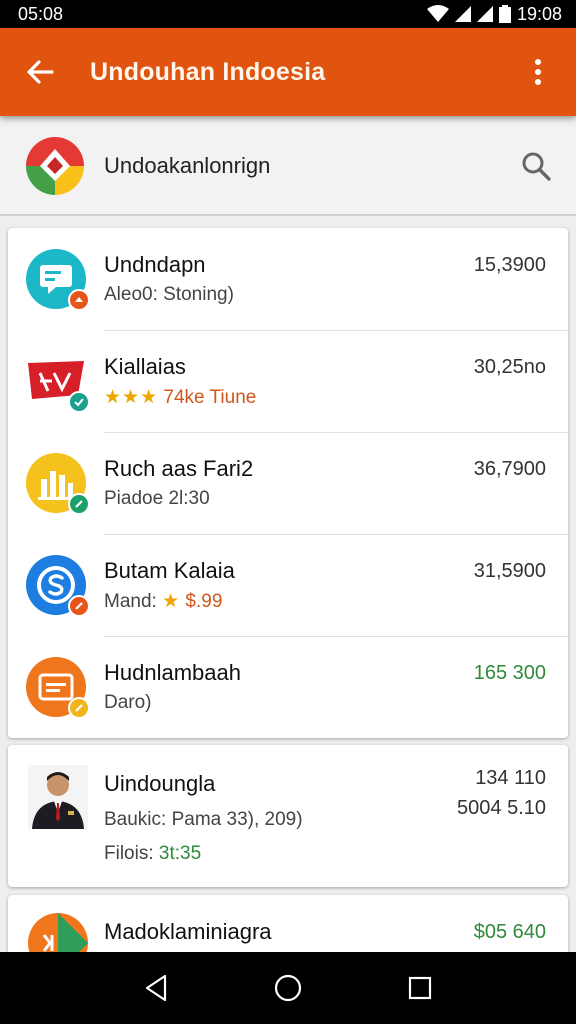 This screenshot has width=576, height=1024. Describe the element at coordinates (128, 702) in the screenshot. I see `item-subtitle: Daro)` at that location.